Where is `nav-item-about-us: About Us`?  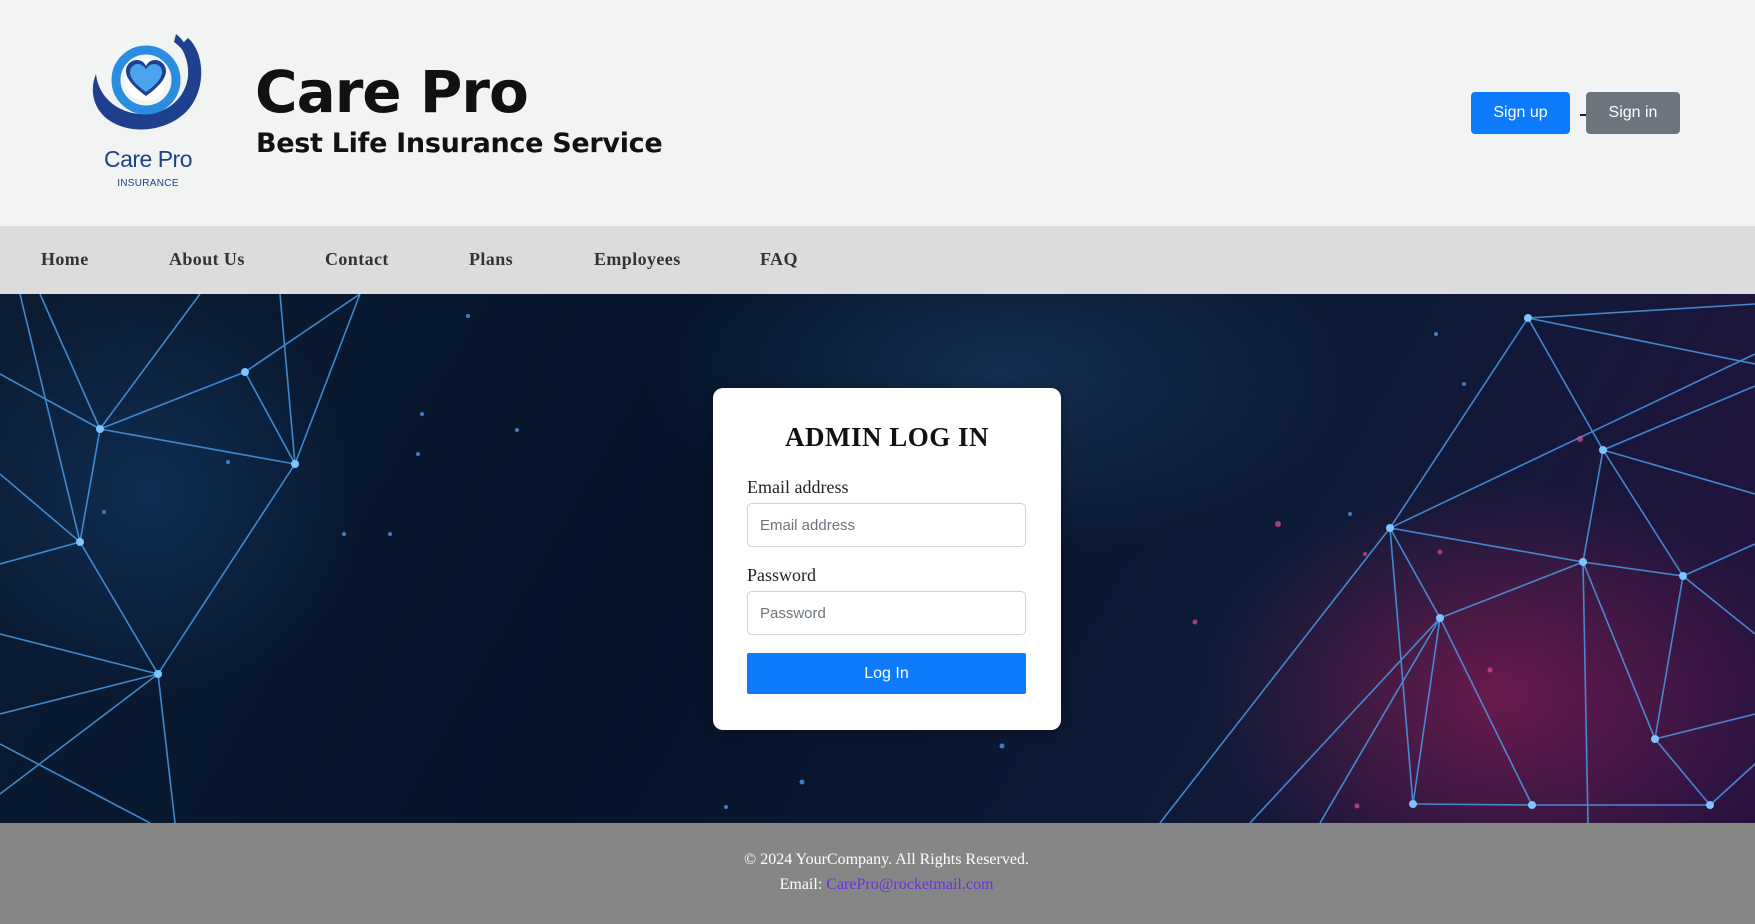 nav-item-about-us: About Us is located at coordinates (207, 259).